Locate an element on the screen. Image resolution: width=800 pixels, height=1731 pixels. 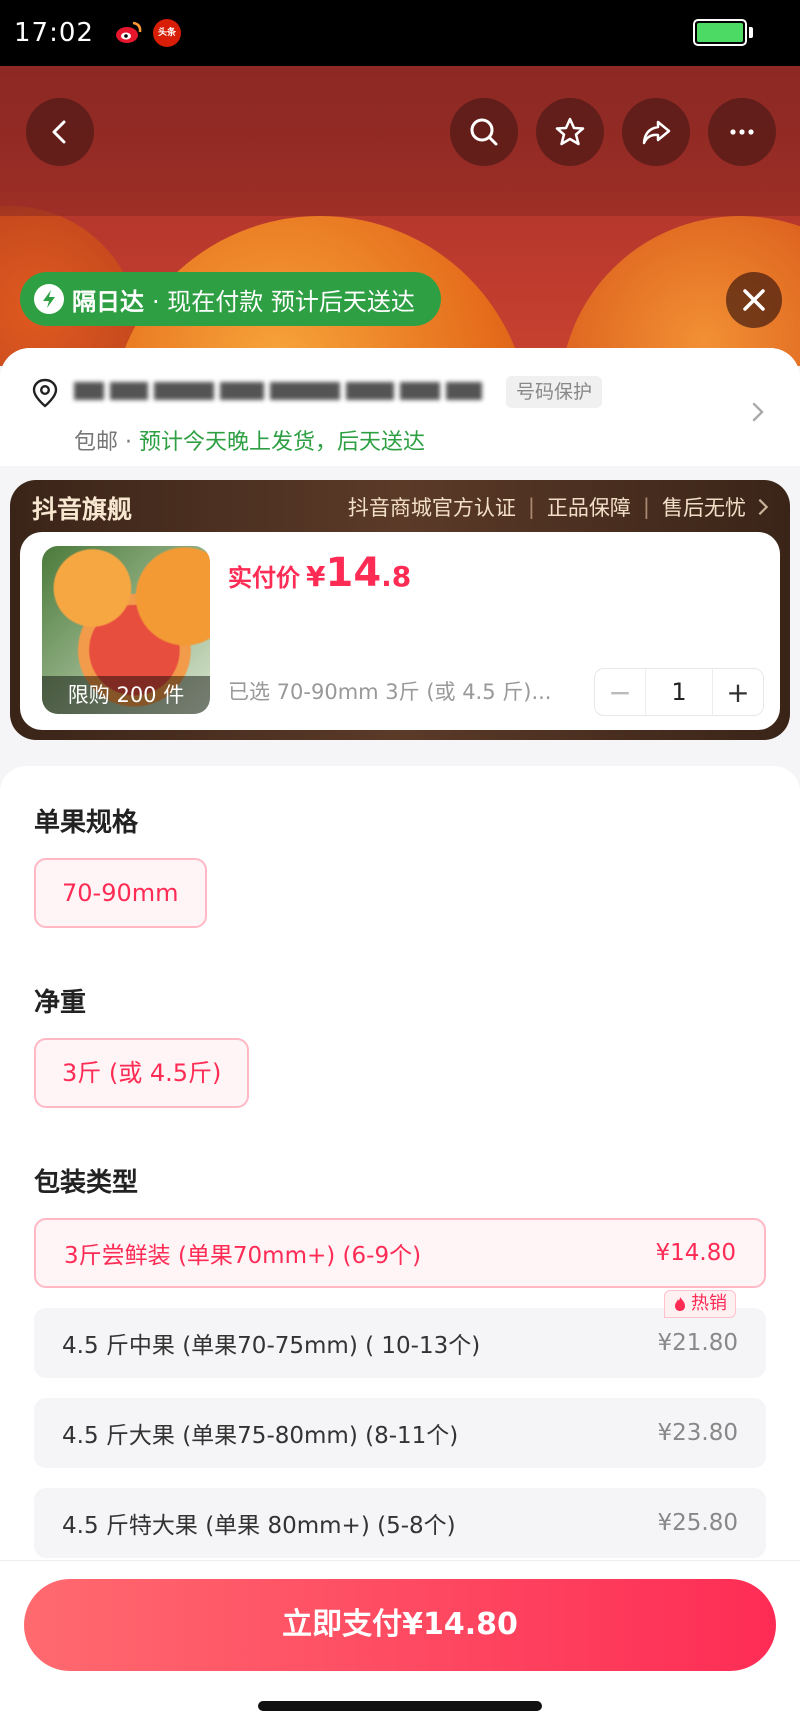
quantity-stepper: − 1 + is located at coordinates (679, 692).